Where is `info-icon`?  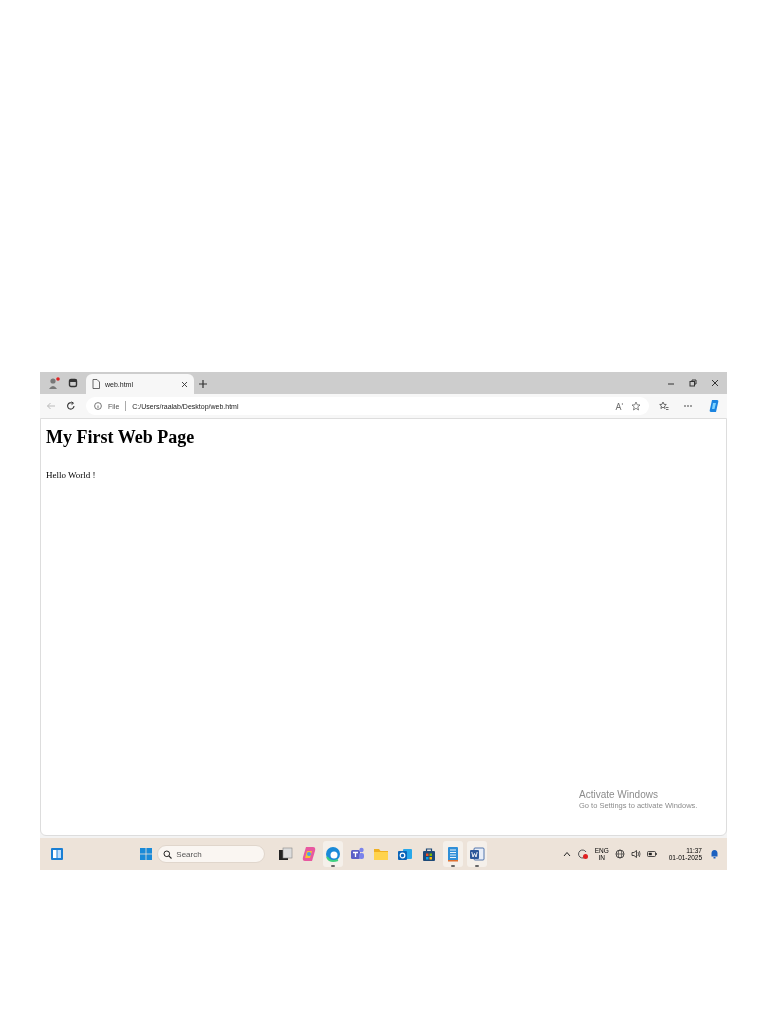 info-icon is located at coordinates (98, 406).